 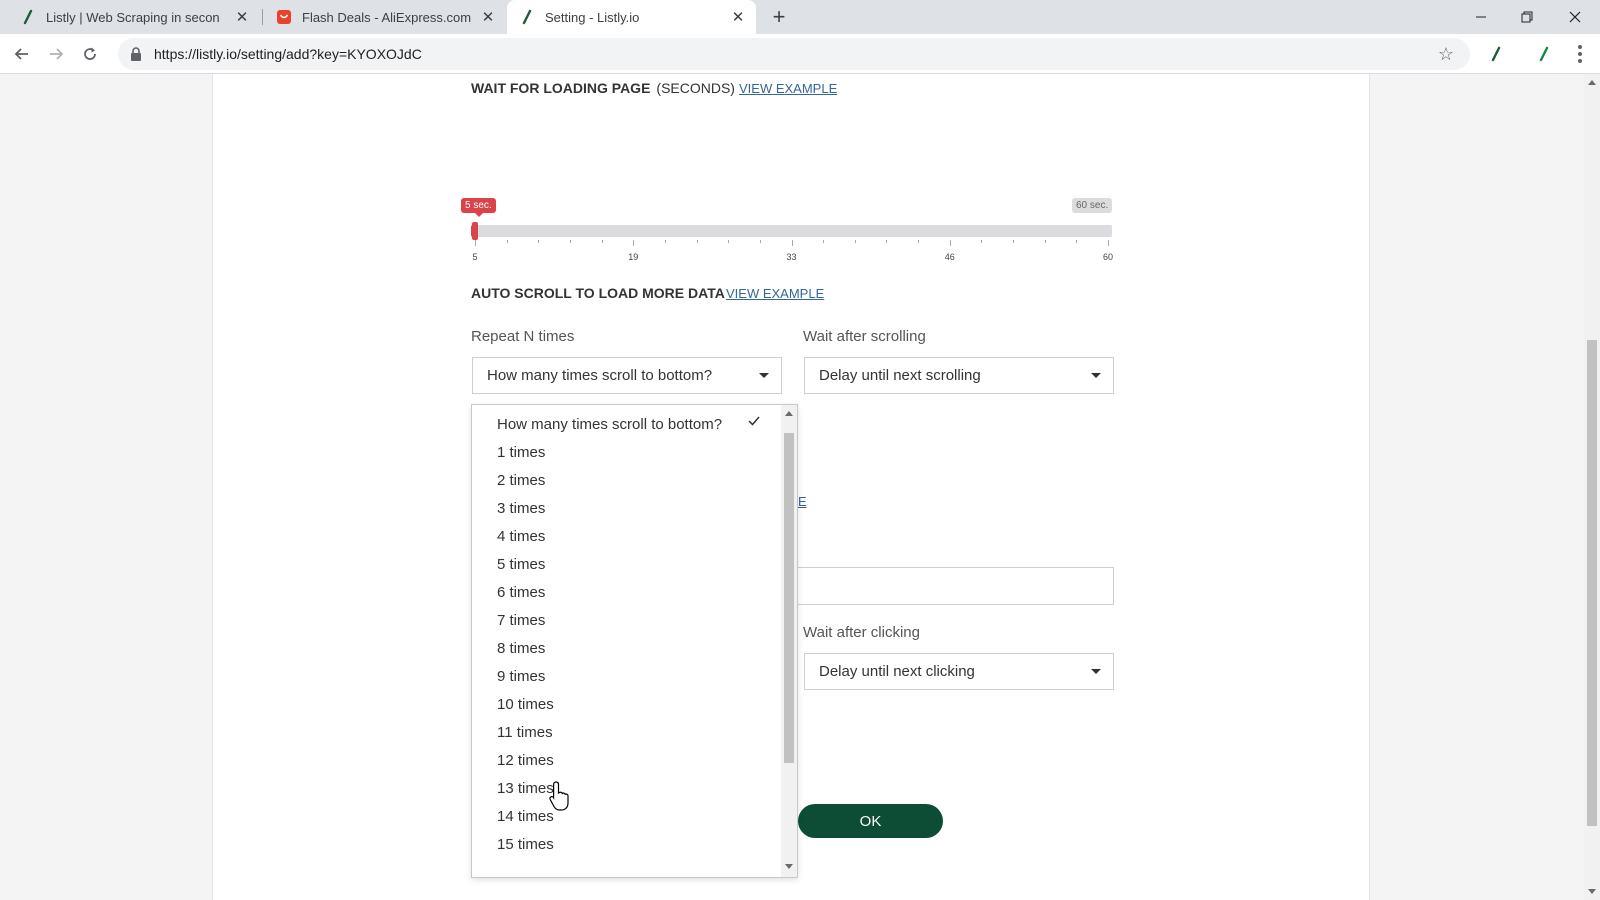 What do you see at coordinates (475, 257) in the screenshot?
I see `slider-tick-label: 5` at bounding box center [475, 257].